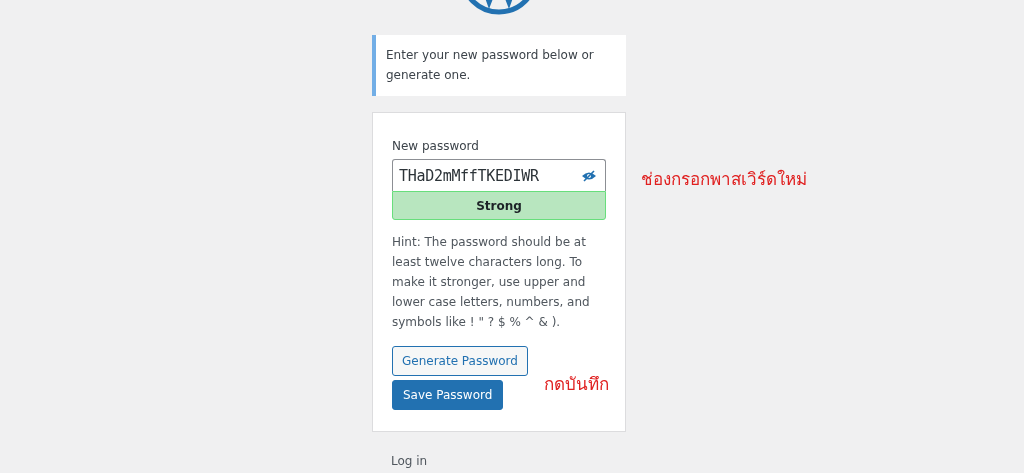 The height and width of the screenshot is (473, 1024). What do you see at coordinates (460, 361) in the screenshot?
I see `generate-button: Generate Password` at bounding box center [460, 361].